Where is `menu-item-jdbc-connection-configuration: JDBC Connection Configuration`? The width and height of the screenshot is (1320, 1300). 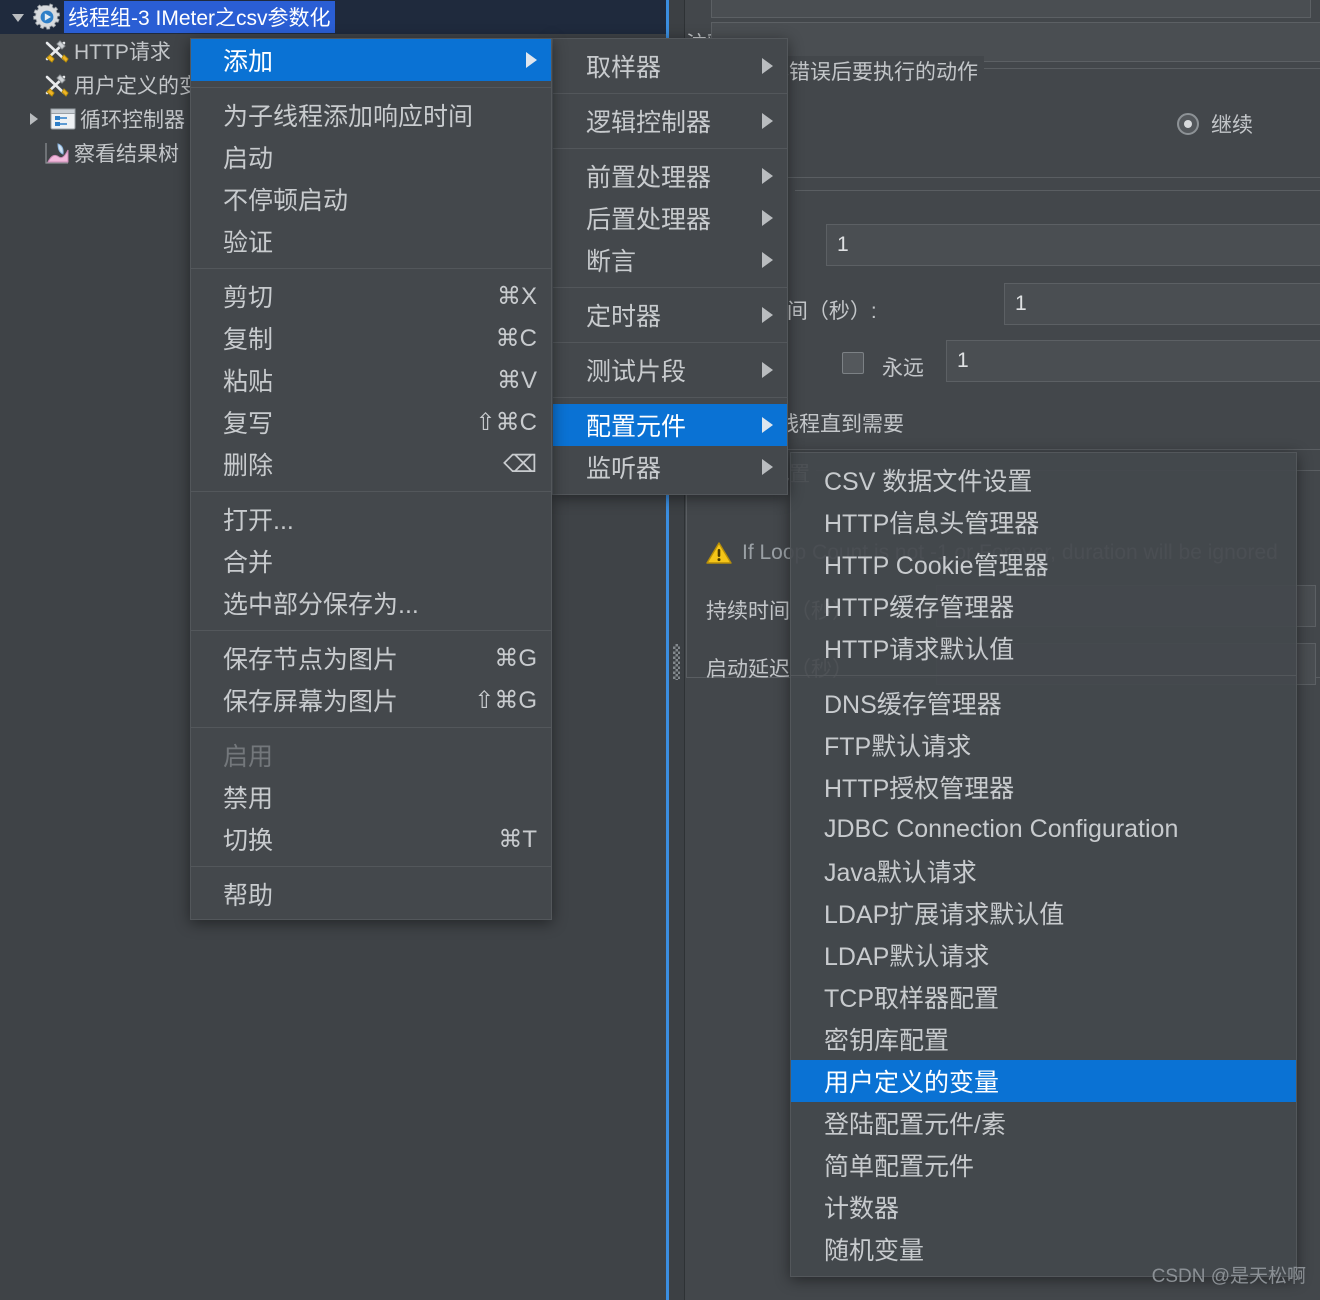 menu-item-jdbc-connection-configuration: JDBC Connection Configuration is located at coordinates (1043, 829).